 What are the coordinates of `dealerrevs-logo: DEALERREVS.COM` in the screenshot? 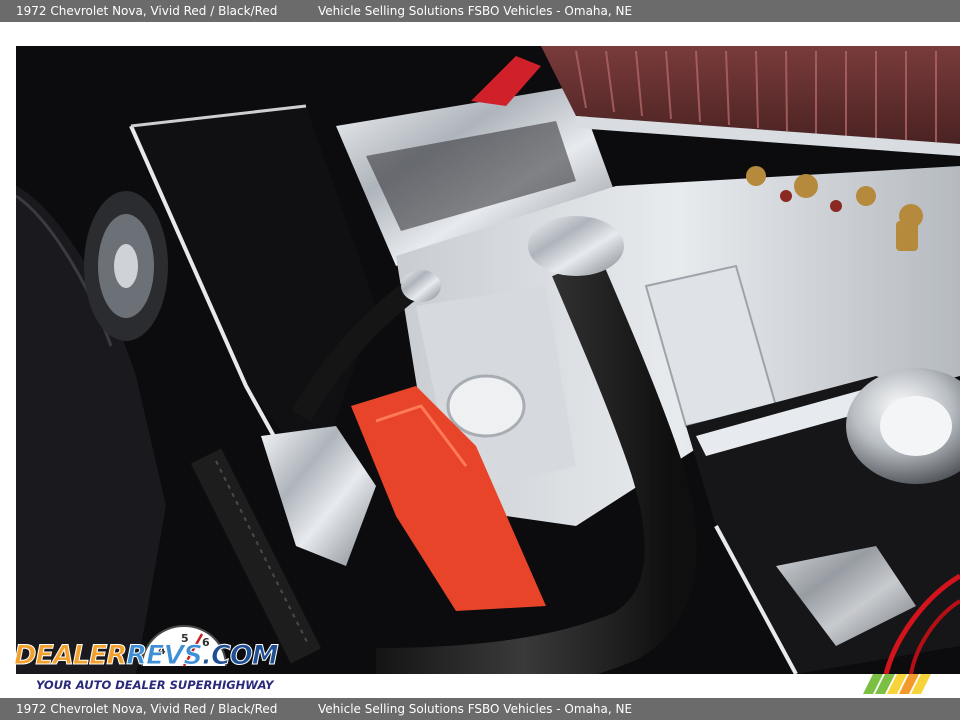 It's located at (146, 656).